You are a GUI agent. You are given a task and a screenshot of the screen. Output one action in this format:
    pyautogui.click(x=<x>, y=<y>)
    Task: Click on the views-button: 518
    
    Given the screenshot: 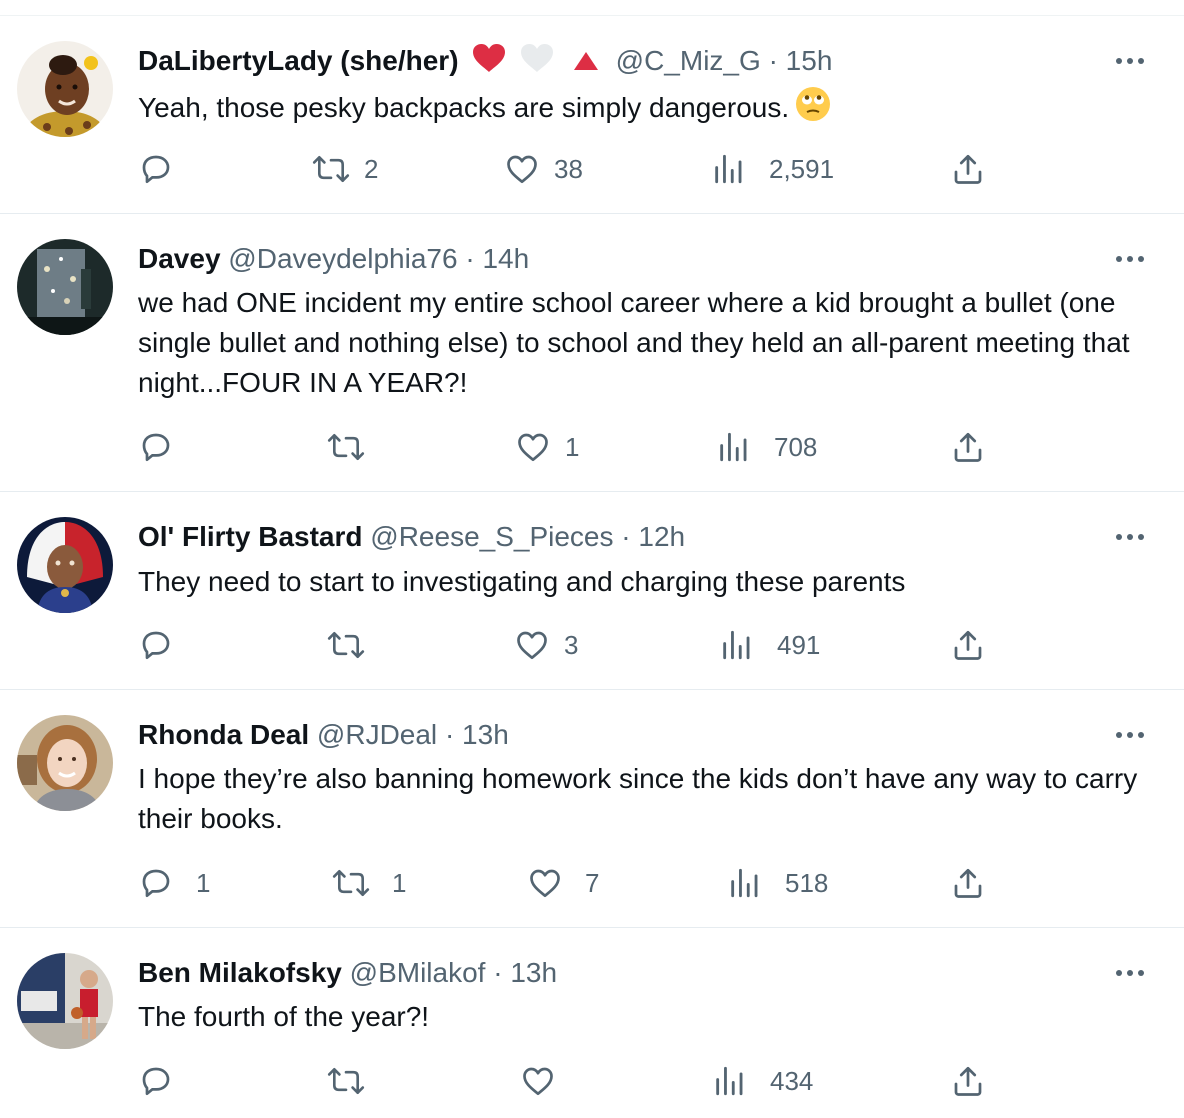 What is the action you would take?
    pyautogui.click(x=777, y=883)
    